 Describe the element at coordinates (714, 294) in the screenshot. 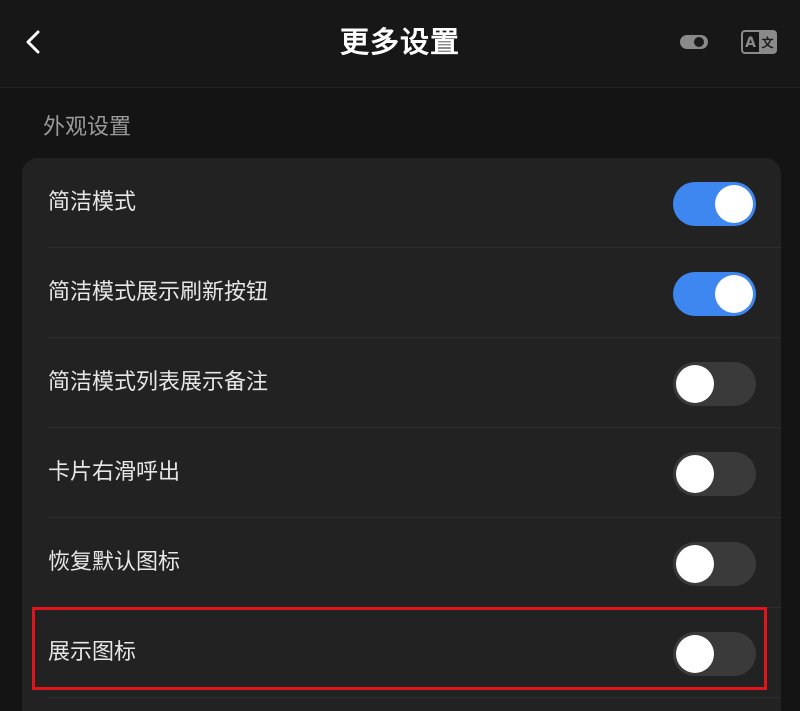

I see `switch-refresh-button` at that location.